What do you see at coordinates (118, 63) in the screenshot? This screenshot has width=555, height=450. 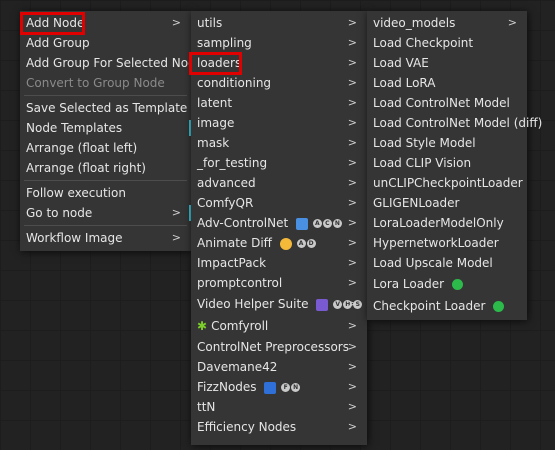 I see `menu-item-label: Add Group For Selected Nodes` at bounding box center [118, 63].